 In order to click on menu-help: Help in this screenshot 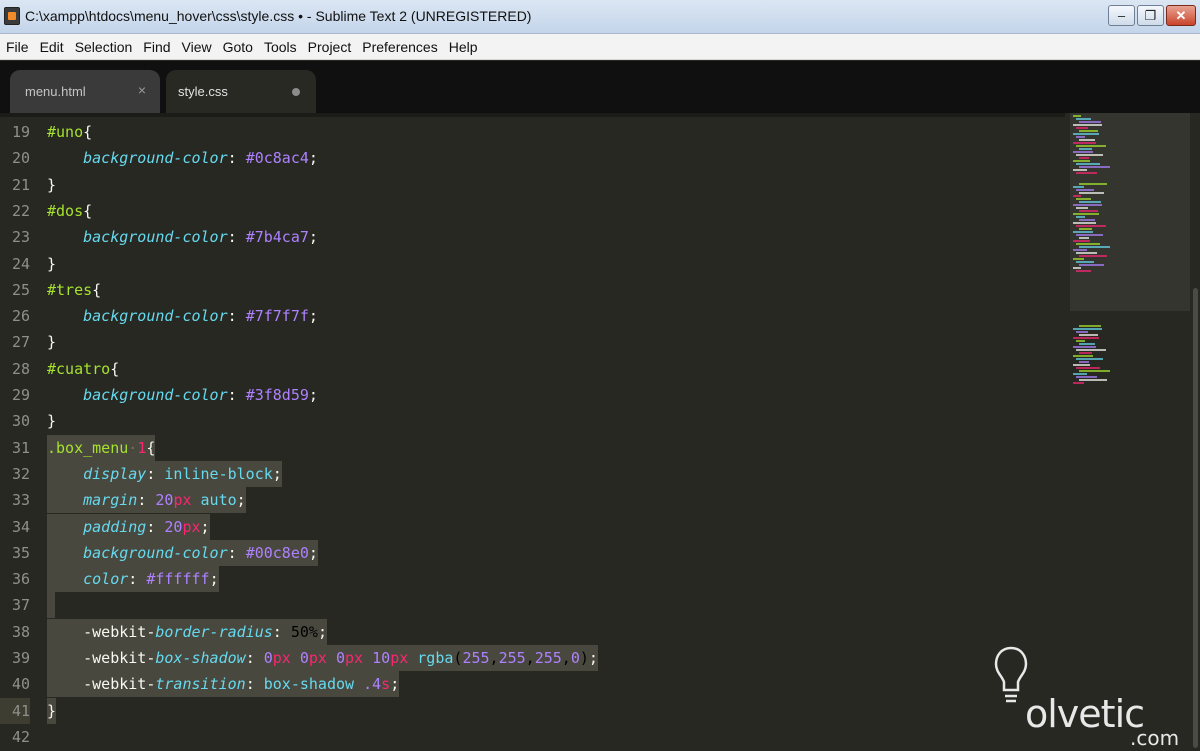, I will do `click(463, 47)`.